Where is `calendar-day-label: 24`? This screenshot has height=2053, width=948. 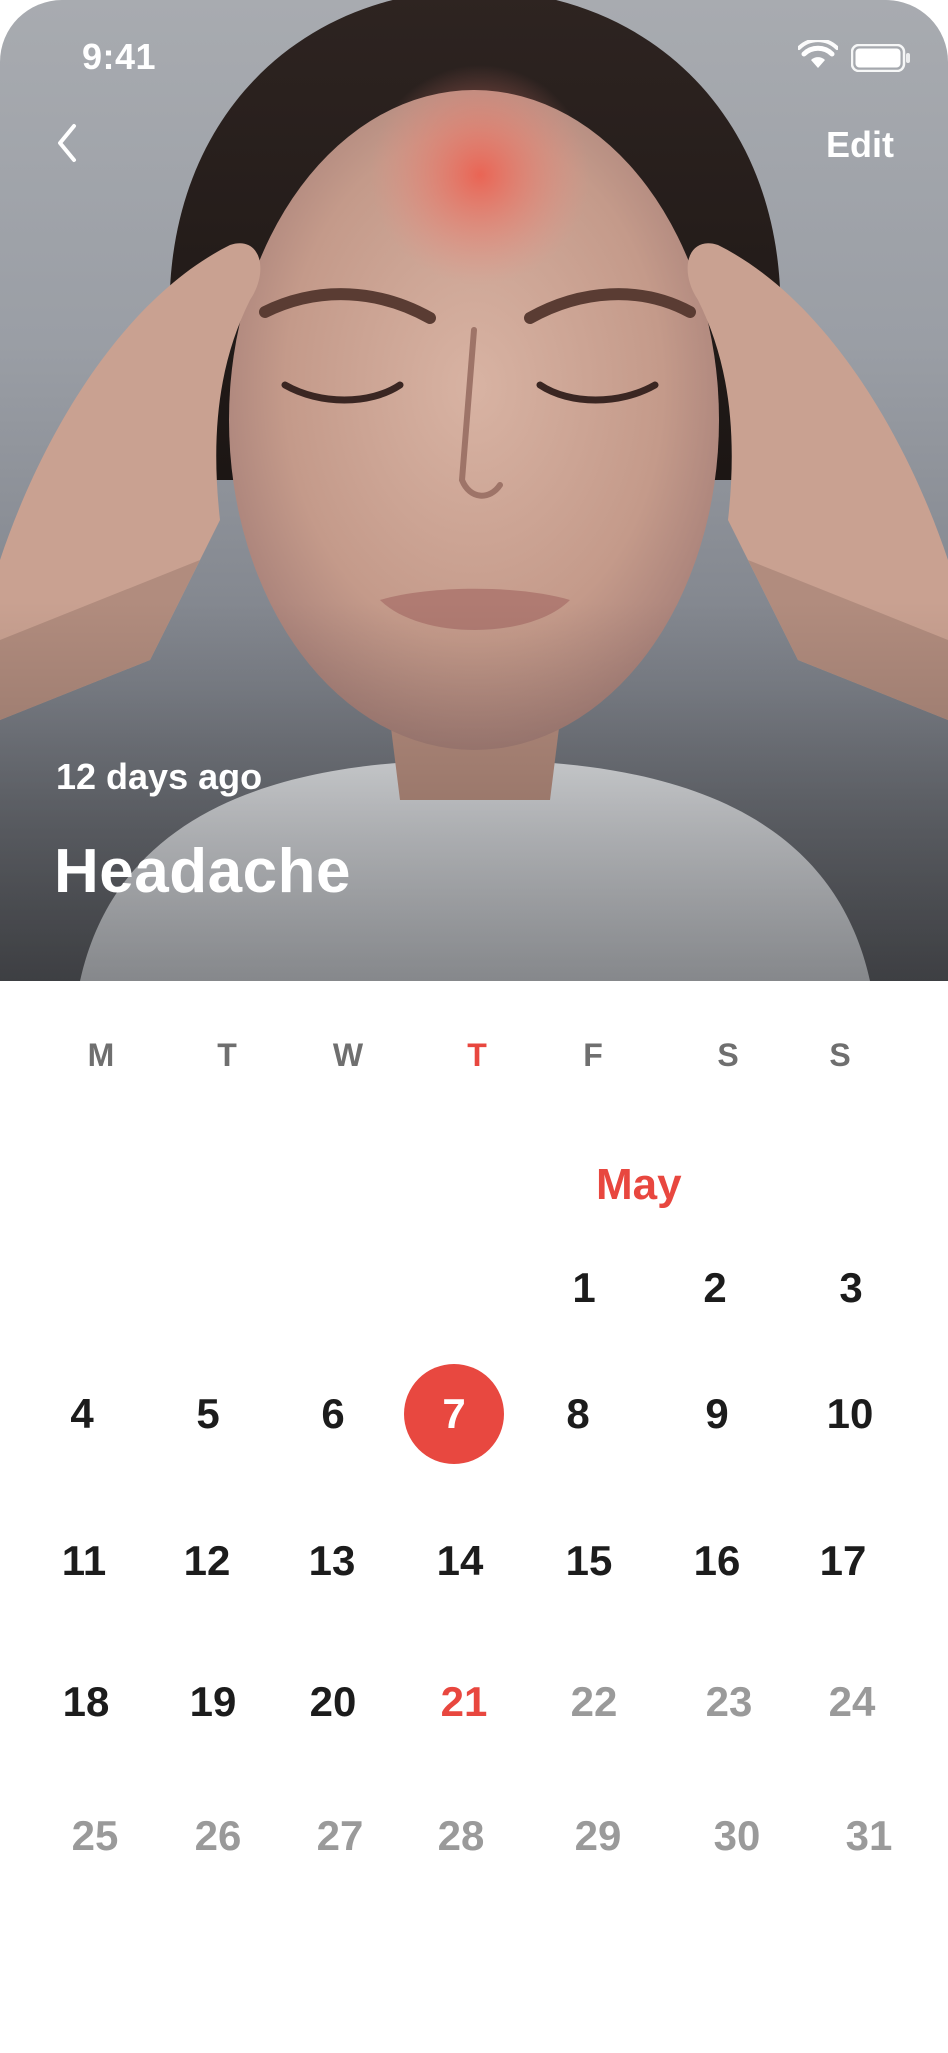
calendar-day-label: 24 is located at coordinates (852, 1701).